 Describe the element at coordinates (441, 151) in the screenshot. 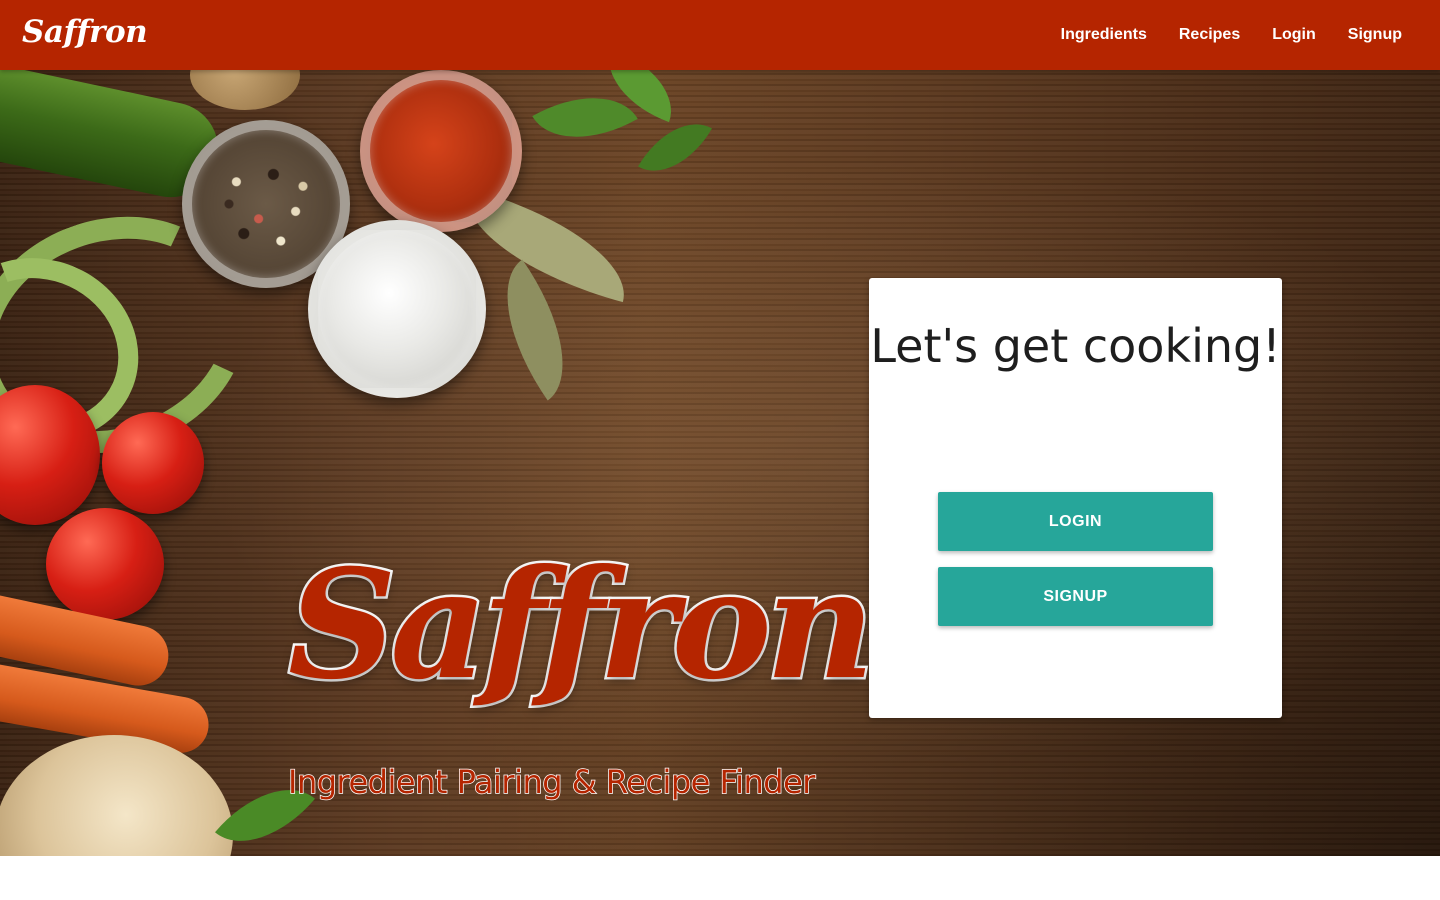

I see `paprika-jar-image` at that location.